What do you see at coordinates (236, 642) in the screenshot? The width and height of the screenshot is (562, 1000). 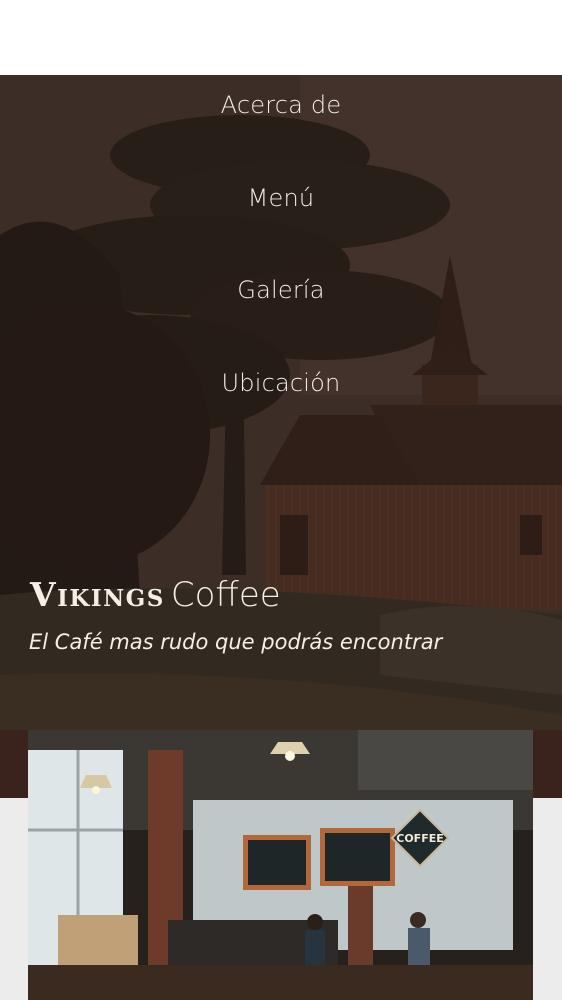 I see `brand-tagline: El Café mas rudo que podrás encontrar` at bounding box center [236, 642].